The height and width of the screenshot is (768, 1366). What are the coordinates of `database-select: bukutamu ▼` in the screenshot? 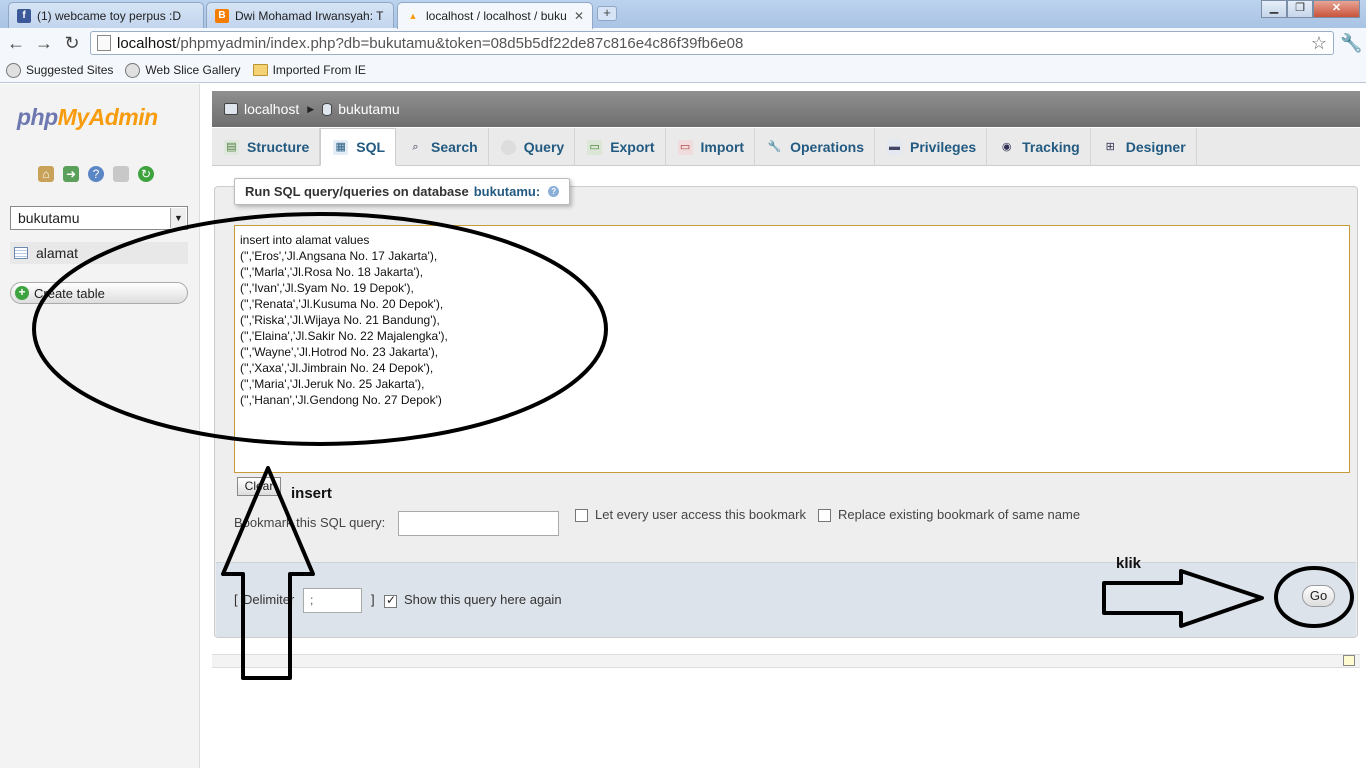 It's located at (99, 218).